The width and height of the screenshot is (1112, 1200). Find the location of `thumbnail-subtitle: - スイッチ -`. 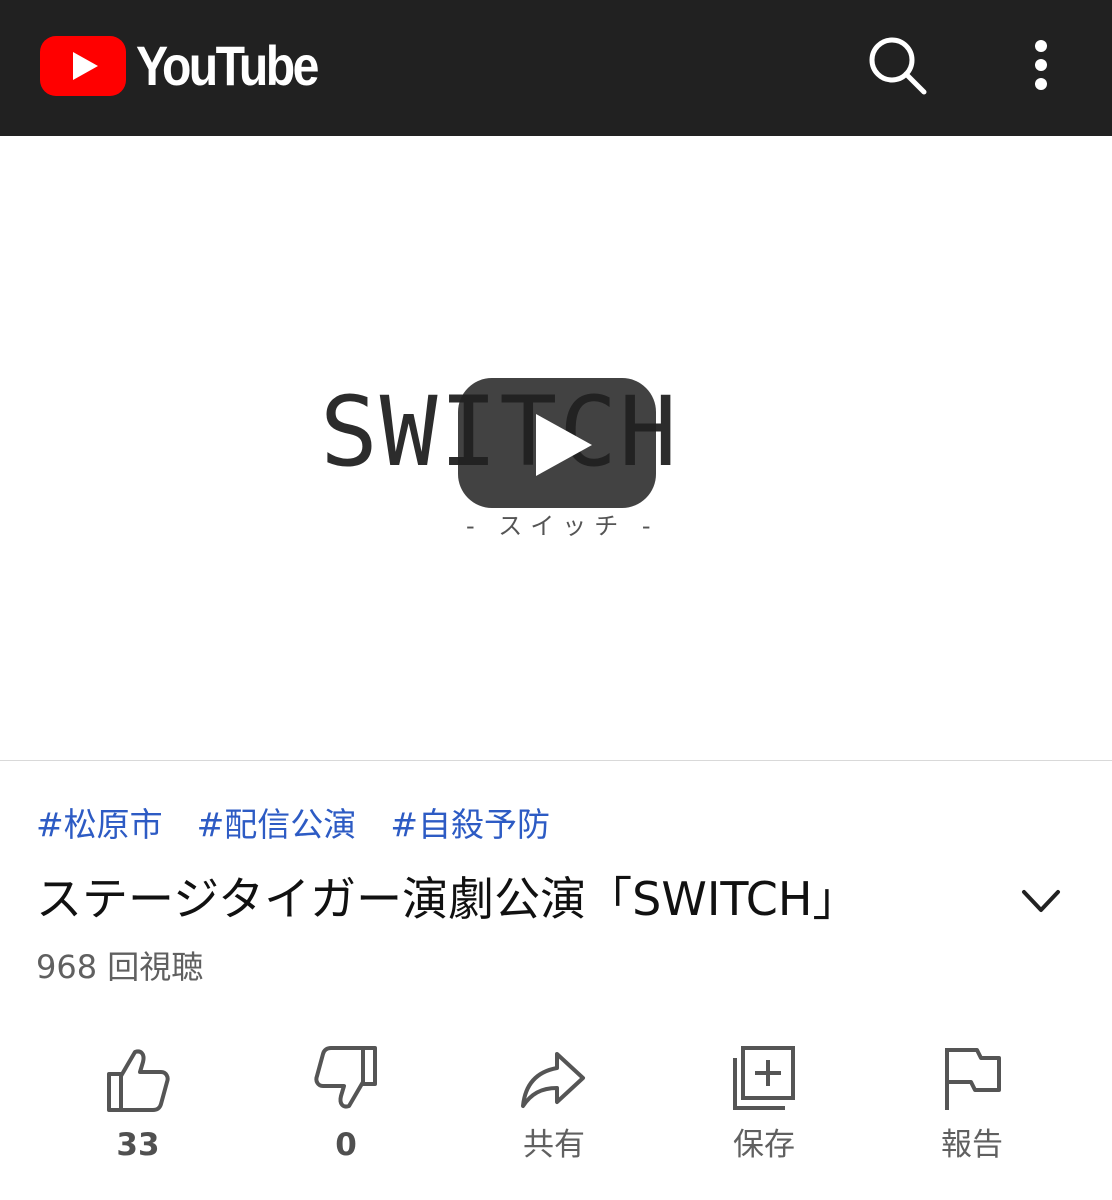

thumbnail-subtitle: - スイッチ - is located at coordinates (562, 526).